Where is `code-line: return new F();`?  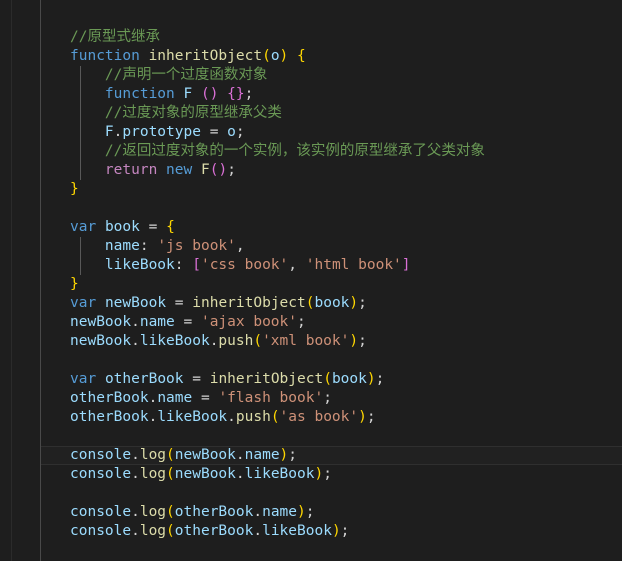 code-line: return new F(); is located at coordinates (331, 170).